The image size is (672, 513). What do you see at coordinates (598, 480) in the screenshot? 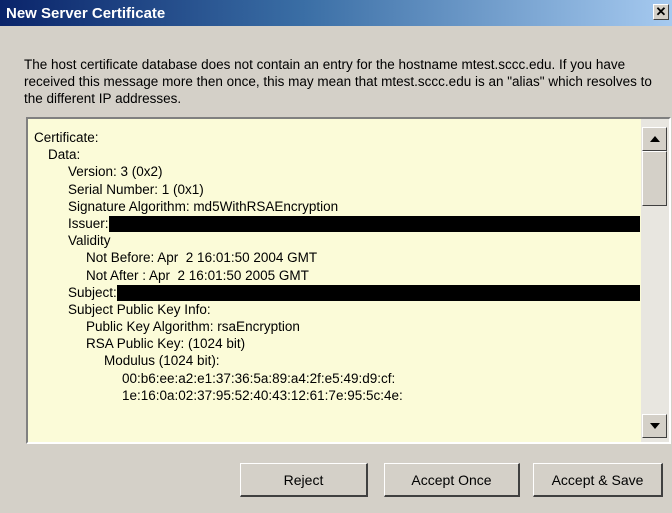
I see `accept-save-button: Accept & Save` at bounding box center [598, 480].